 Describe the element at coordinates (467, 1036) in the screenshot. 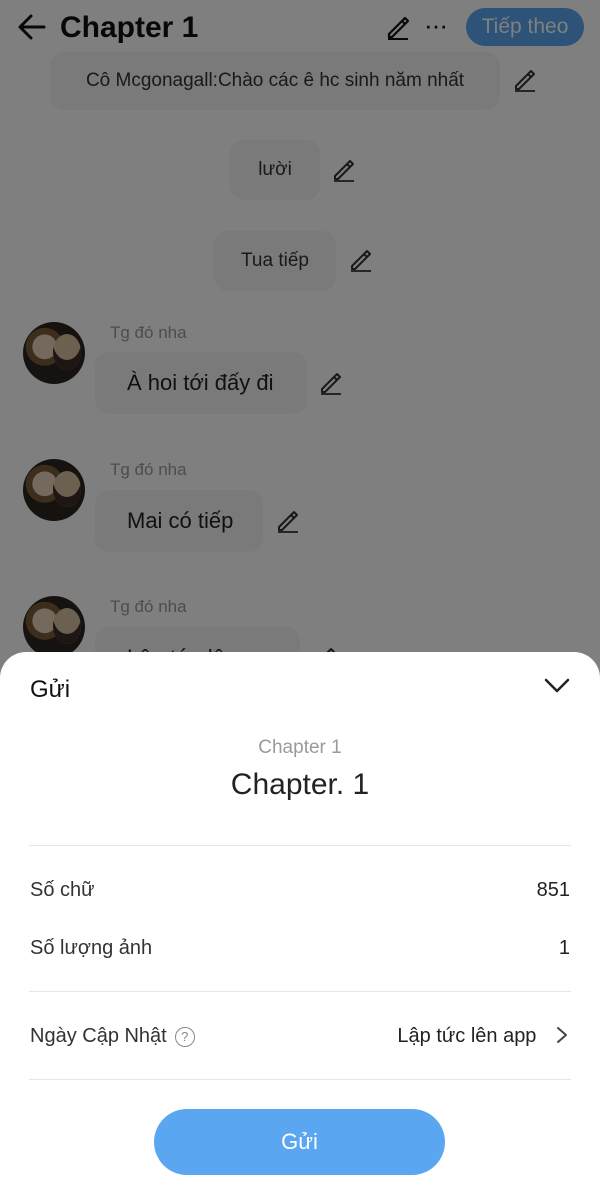

I see `update-date-value: Lập tức lên app` at that location.